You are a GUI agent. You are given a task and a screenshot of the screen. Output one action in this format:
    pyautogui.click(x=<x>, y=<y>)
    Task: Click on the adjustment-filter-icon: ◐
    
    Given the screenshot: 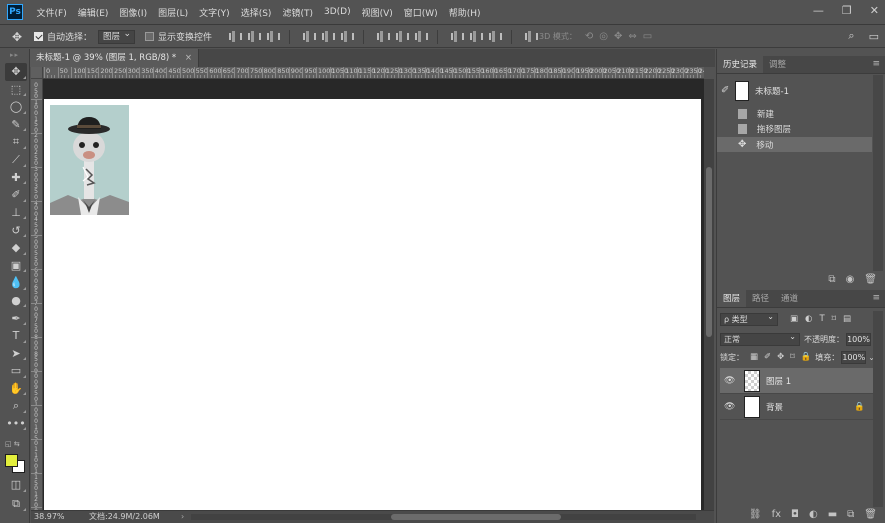 What is the action you would take?
    pyautogui.click(x=808, y=319)
    